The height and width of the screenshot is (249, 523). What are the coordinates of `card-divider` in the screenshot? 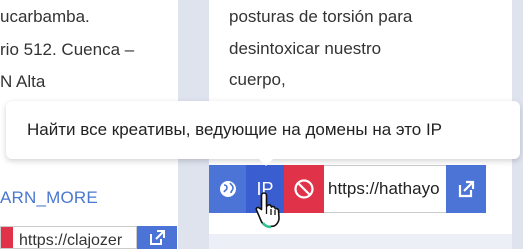 It's located at (360, 241).